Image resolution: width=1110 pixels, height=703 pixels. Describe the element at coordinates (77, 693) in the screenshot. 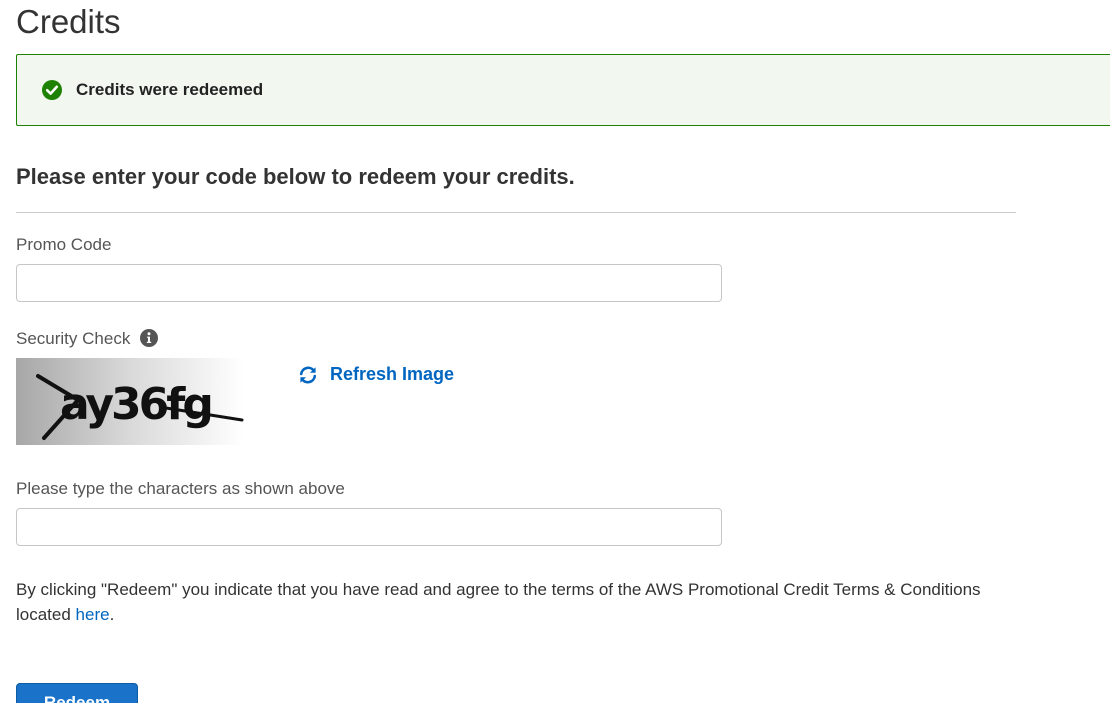

I see `redeem-button: Redeem` at that location.